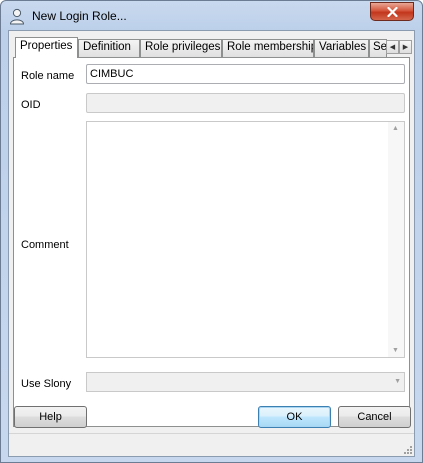 This screenshot has height=463, width=423. I want to click on close-button, so click(392, 11).